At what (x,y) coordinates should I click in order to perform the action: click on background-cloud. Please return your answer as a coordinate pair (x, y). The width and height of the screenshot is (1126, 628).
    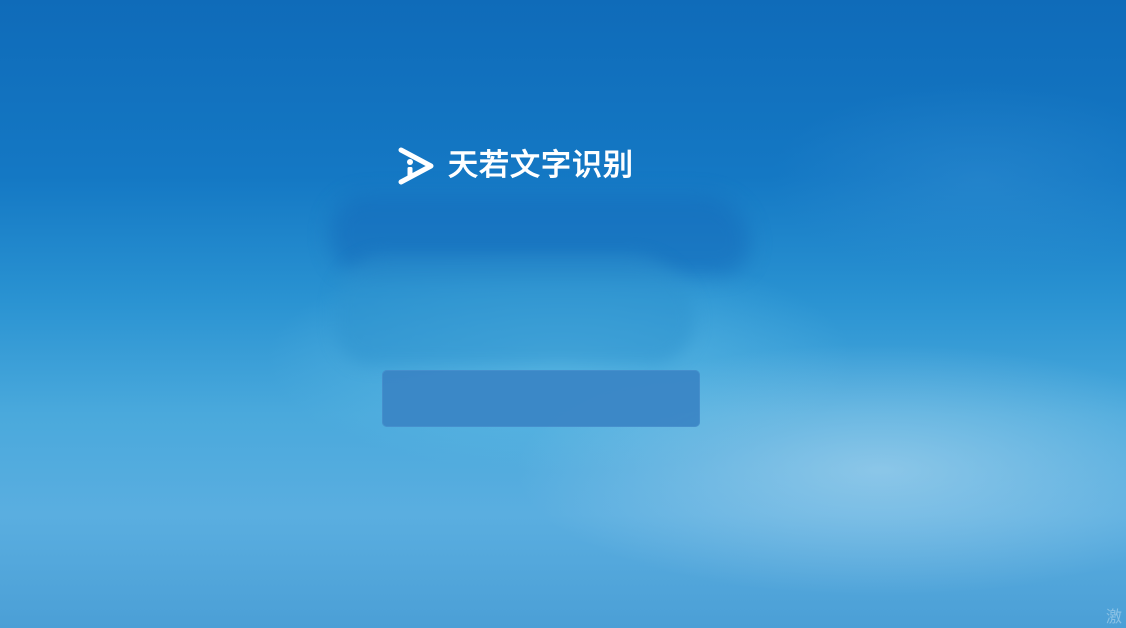
    Looking at the image, I should click on (515, 310).